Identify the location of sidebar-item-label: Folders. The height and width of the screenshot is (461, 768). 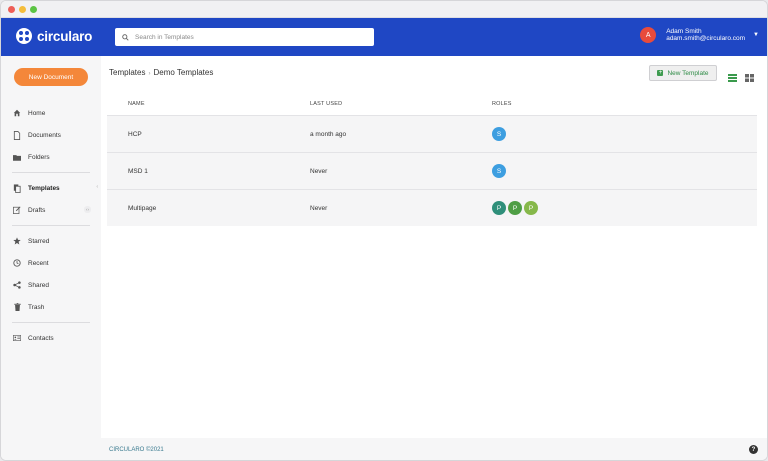
(39, 157).